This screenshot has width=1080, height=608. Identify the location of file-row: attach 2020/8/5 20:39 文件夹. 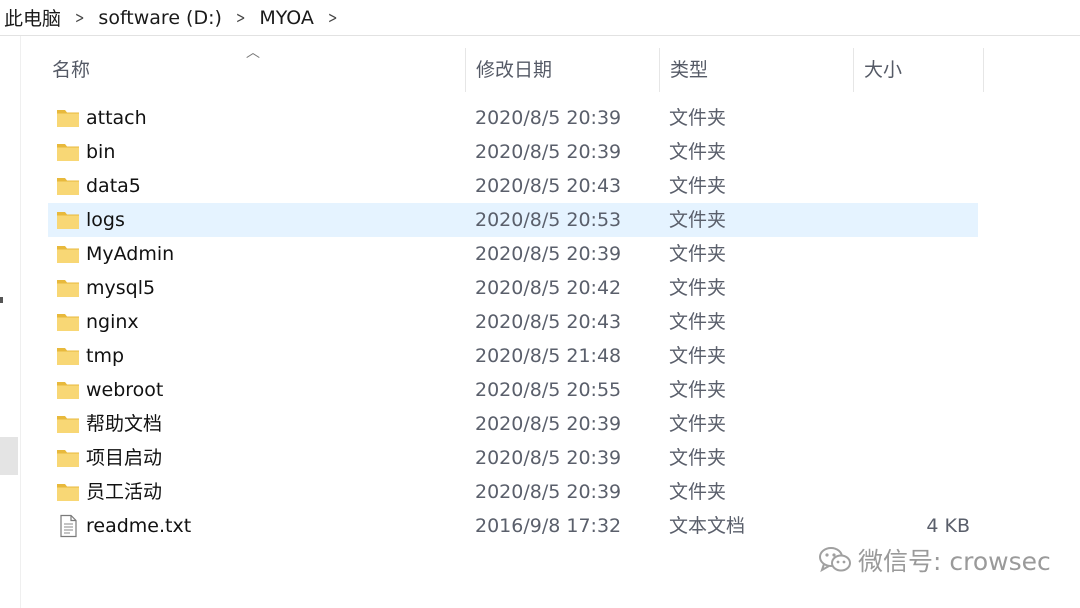
(513, 118).